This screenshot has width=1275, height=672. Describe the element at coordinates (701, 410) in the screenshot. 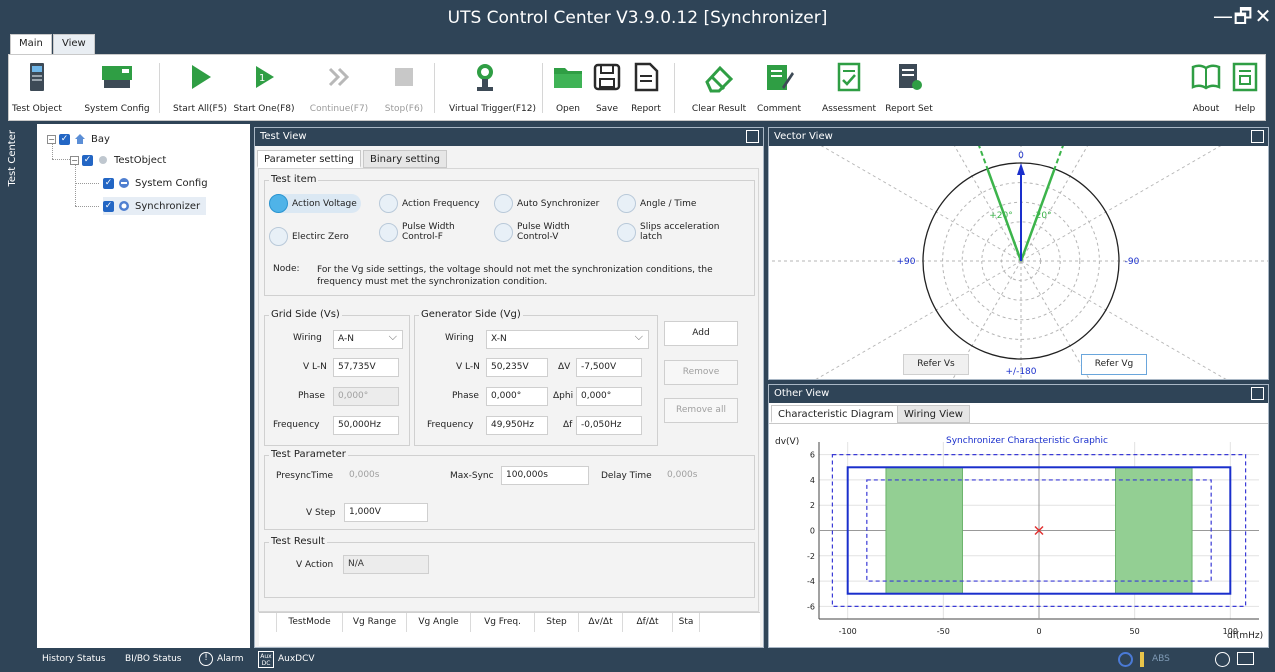

I see `remove-all-button: Remove all` at that location.